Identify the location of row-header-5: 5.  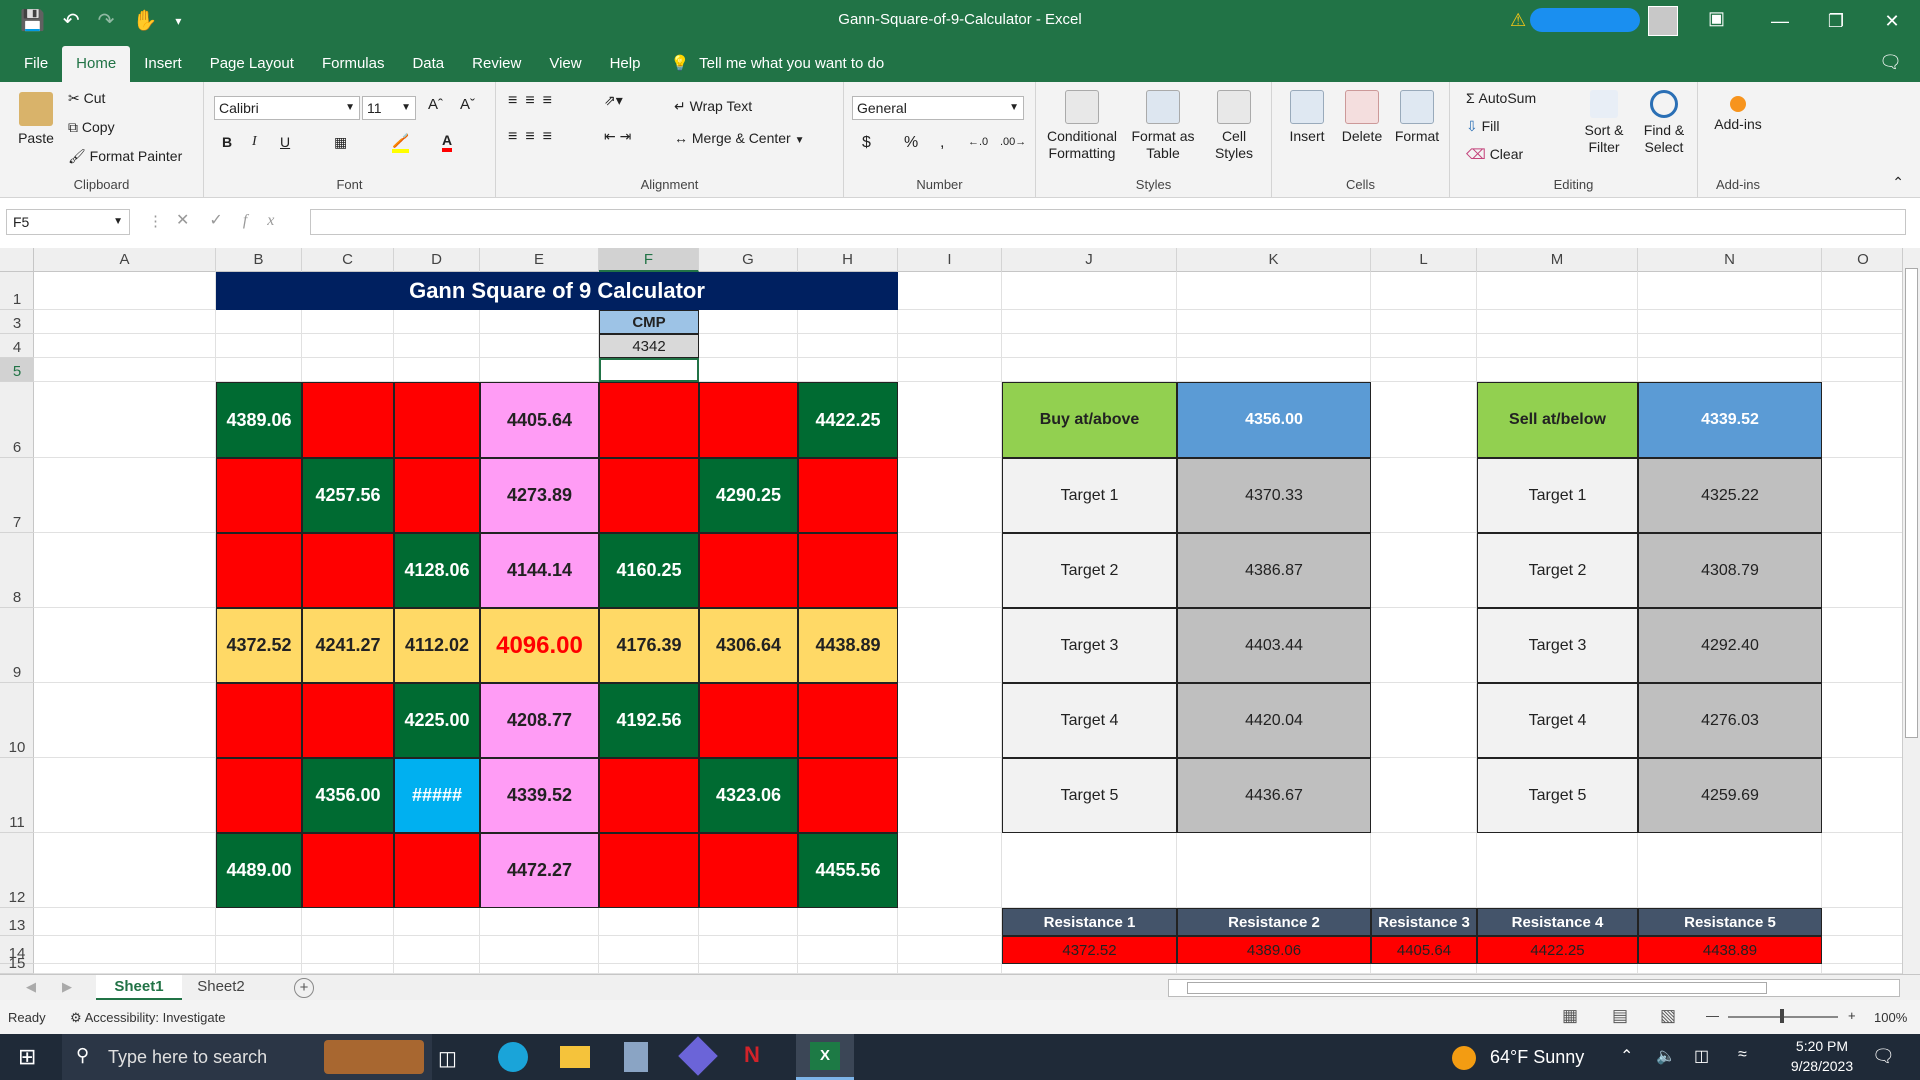
(17, 370).